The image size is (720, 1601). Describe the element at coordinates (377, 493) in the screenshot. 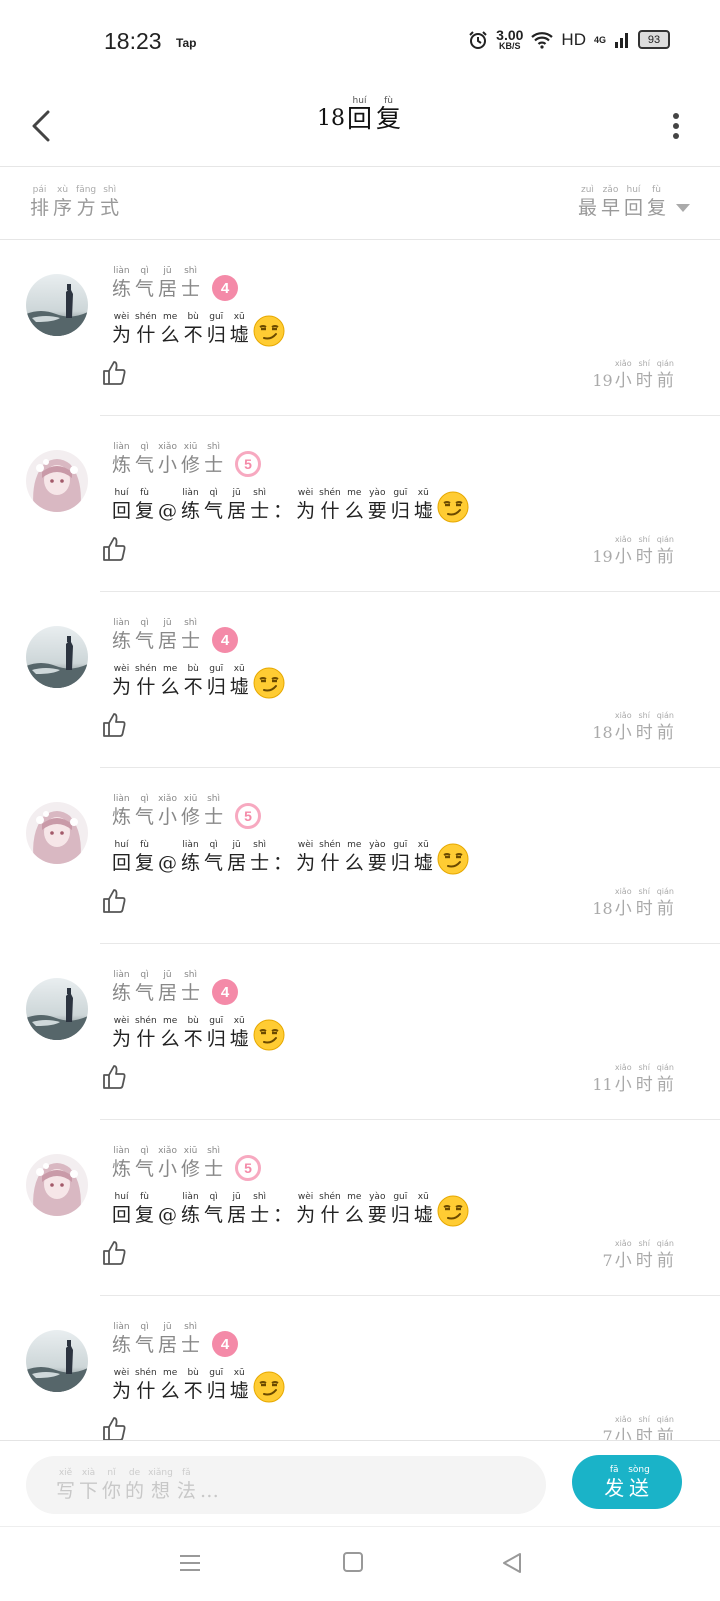

I see `pinyin: yào` at that location.